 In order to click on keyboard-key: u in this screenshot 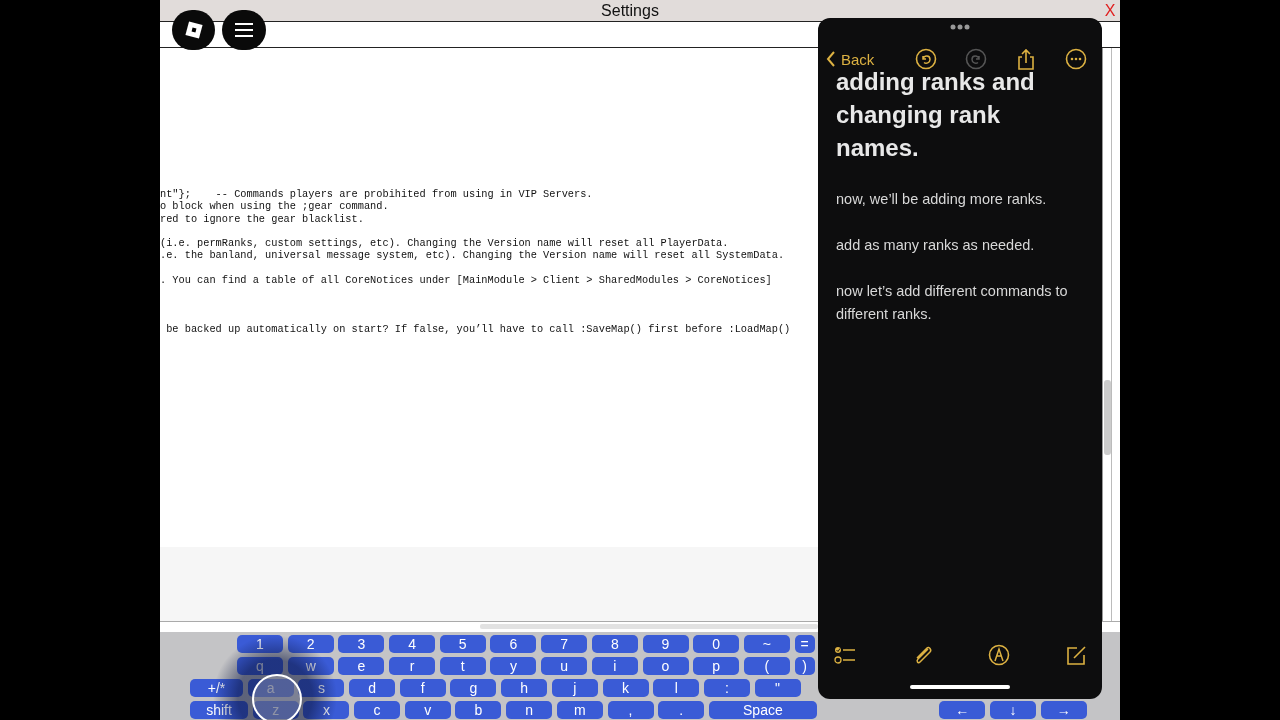, I will do `click(564, 666)`.